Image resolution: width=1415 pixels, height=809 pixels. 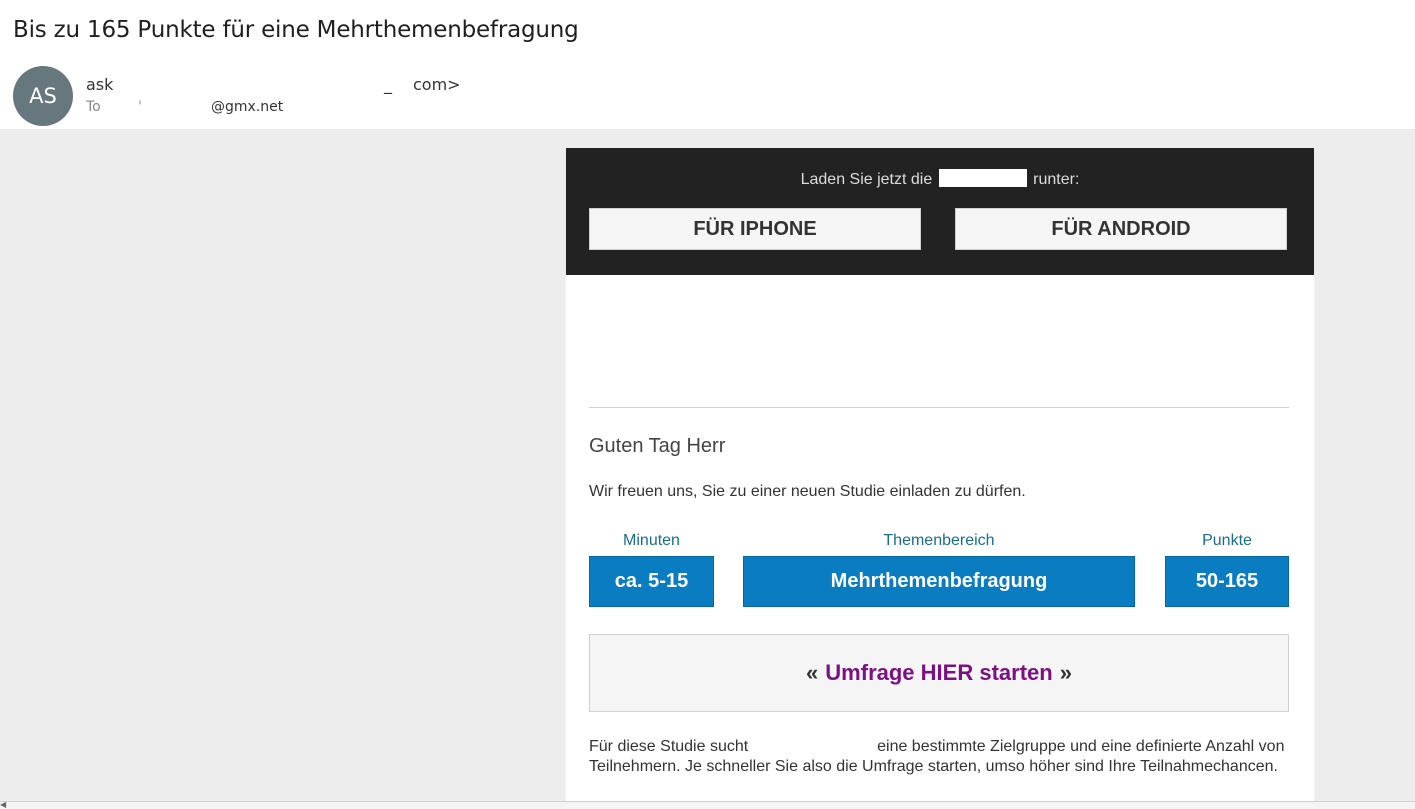 I want to click on sender-avatar: AS, so click(x=43, y=96).